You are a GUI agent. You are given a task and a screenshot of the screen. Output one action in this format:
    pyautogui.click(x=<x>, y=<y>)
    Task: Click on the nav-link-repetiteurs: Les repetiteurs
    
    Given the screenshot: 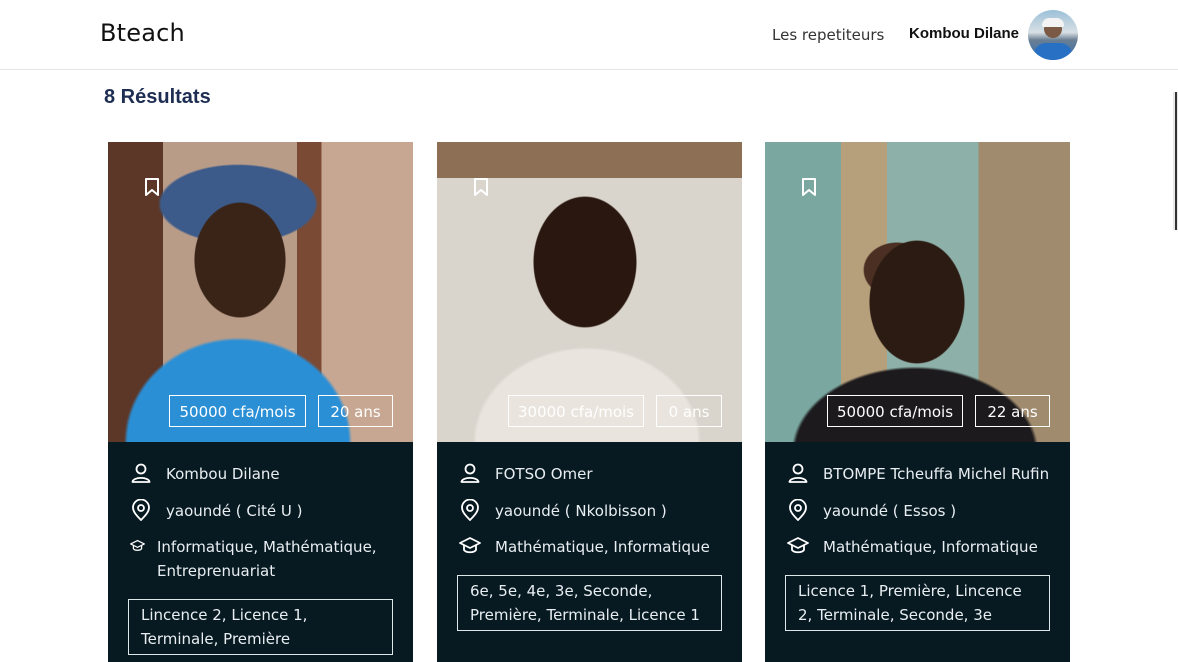 What is the action you would take?
    pyautogui.click(x=828, y=35)
    